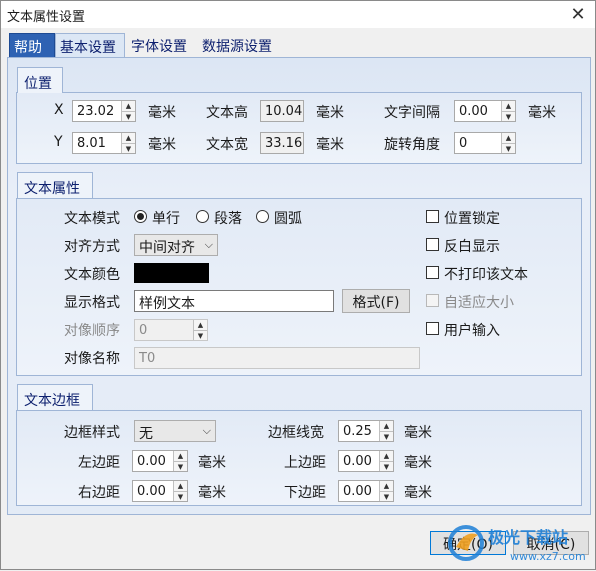 This screenshot has width=596, height=571. Describe the element at coordinates (175, 431) in the screenshot. I see `border-style-dropdown: 无 ⌵` at that location.